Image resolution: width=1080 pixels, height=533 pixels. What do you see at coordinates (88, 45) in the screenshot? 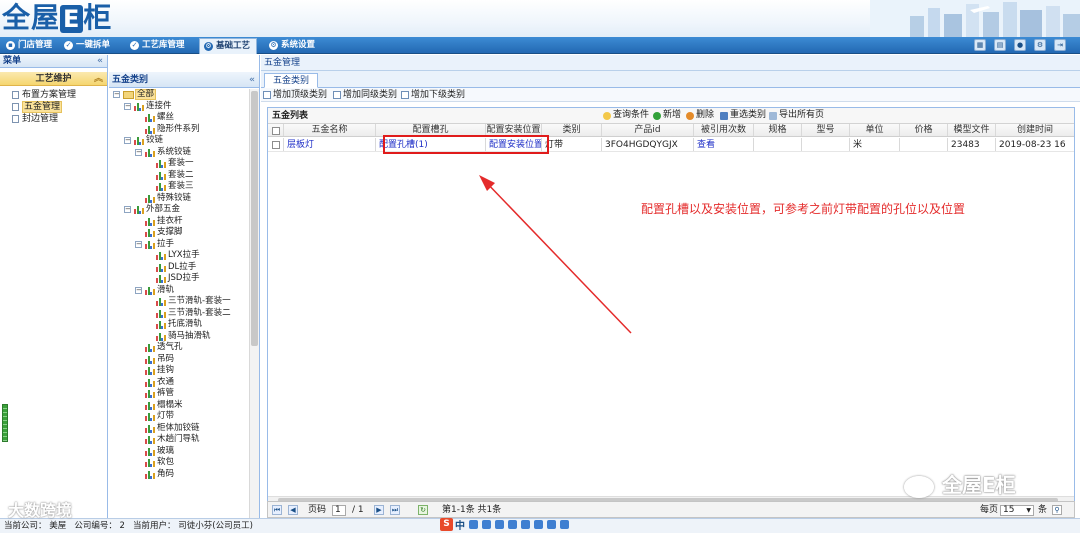
I see `nav-tab-split-order: ✓ 一键拆单` at bounding box center [88, 45].